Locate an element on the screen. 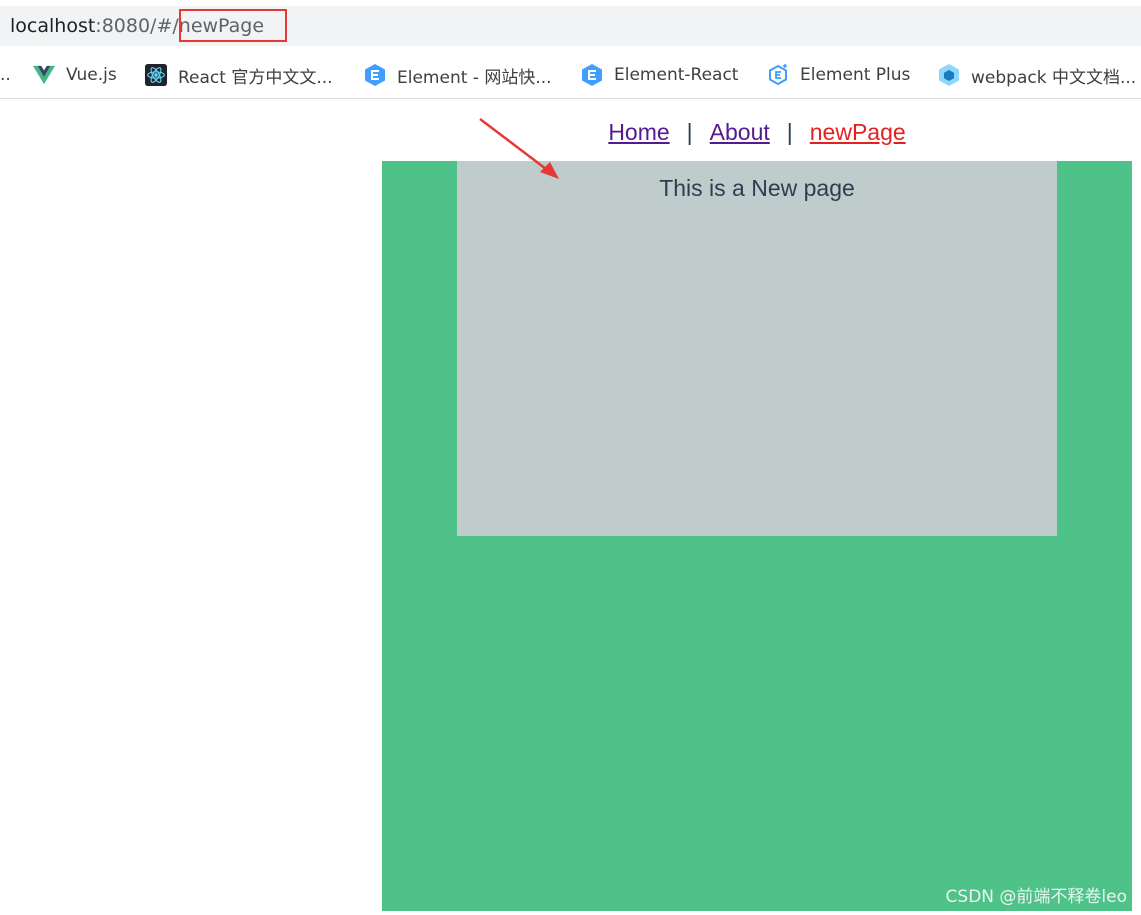 This screenshot has height=915, width=1141. url-text: localhost:8080/#/newPage is located at coordinates (137, 26).